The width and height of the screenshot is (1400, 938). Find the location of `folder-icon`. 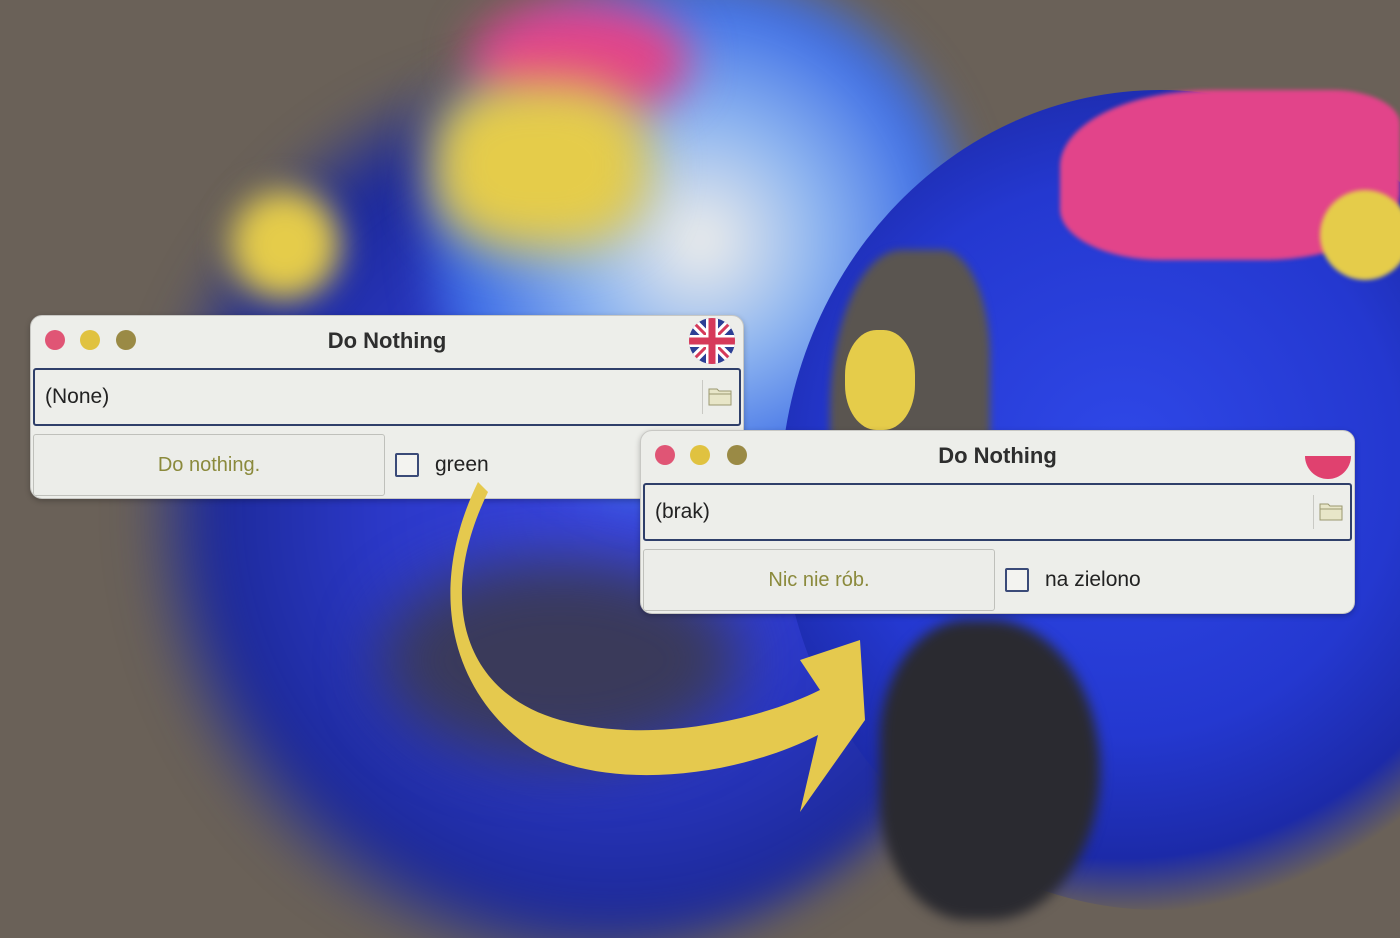

folder-icon is located at coordinates (1329, 512).